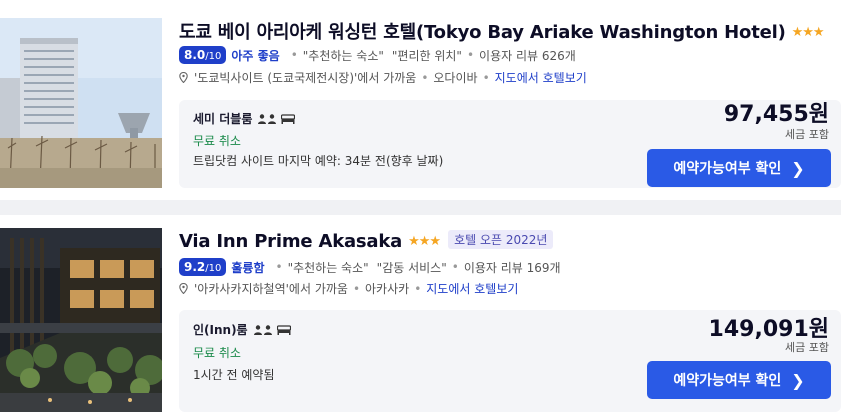 The width and height of the screenshot is (841, 412). Describe the element at coordinates (501, 239) in the screenshot. I see `opening-year-tag: 호텔 오픈 2022년` at that location.